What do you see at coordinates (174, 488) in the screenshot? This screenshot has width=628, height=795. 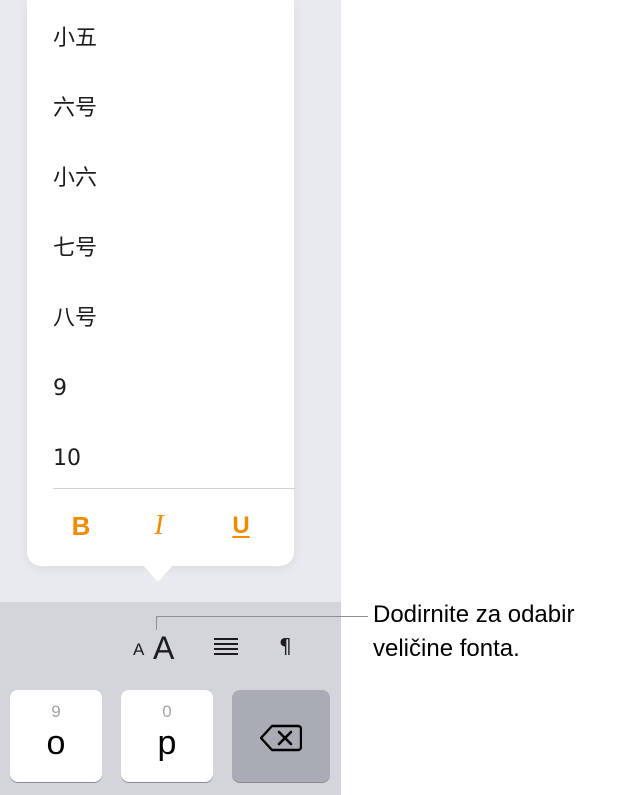 I see `divider` at bounding box center [174, 488].